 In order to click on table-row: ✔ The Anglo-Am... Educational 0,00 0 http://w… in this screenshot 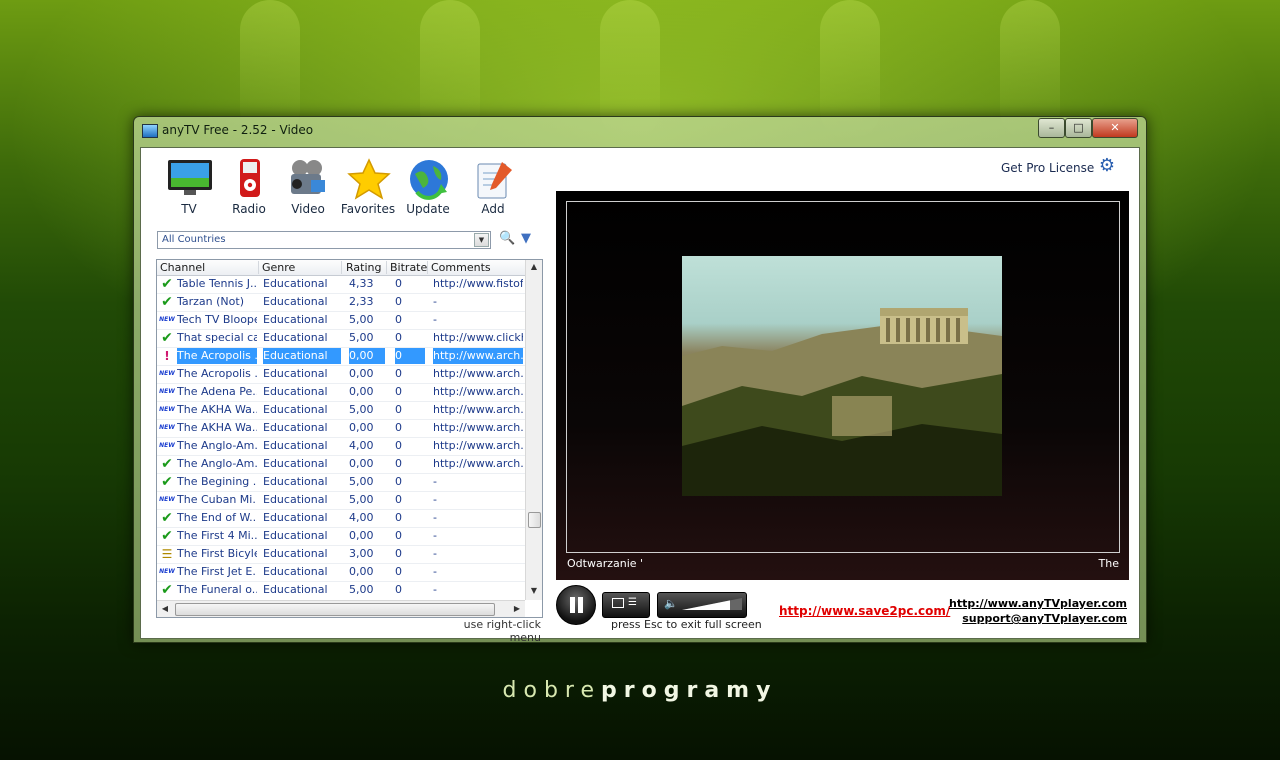, I will do `click(341, 465)`.